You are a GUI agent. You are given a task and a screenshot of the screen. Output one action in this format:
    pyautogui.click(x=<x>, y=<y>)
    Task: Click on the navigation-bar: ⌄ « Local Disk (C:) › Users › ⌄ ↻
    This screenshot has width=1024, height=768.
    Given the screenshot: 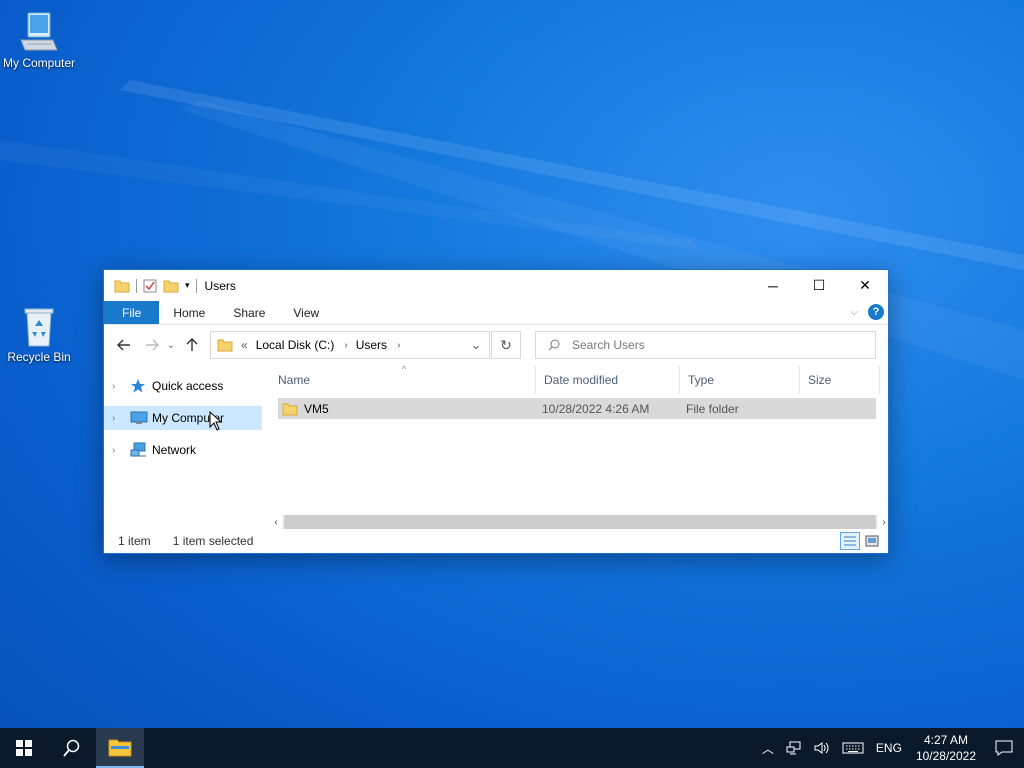 What is the action you would take?
    pyautogui.click(x=496, y=345)
    